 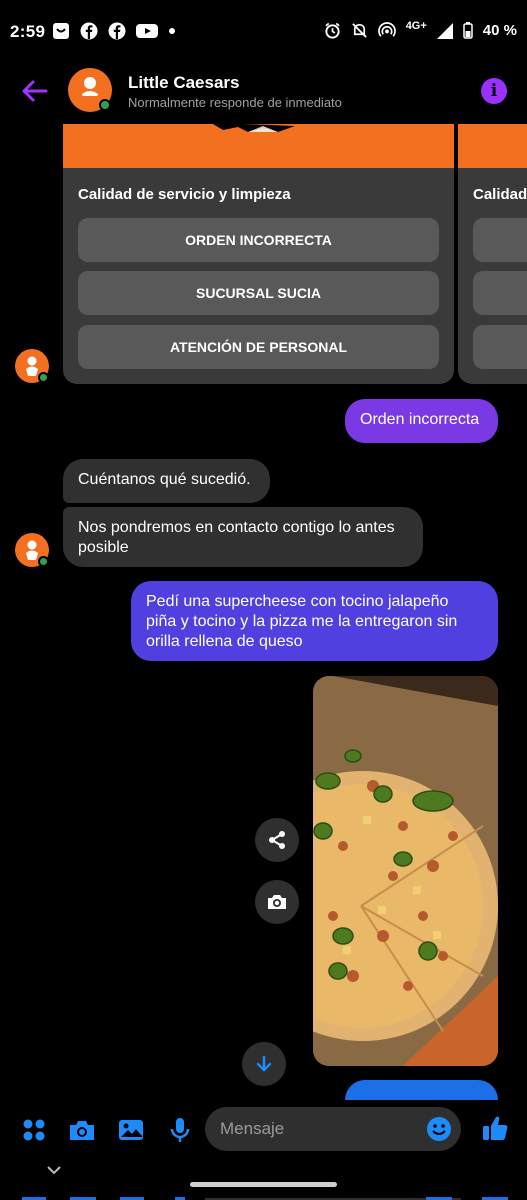 What do you see at coordinates (499, 30) in the screenshot?
I see `battery-level: 40 %` at bounding box center [499, 30].